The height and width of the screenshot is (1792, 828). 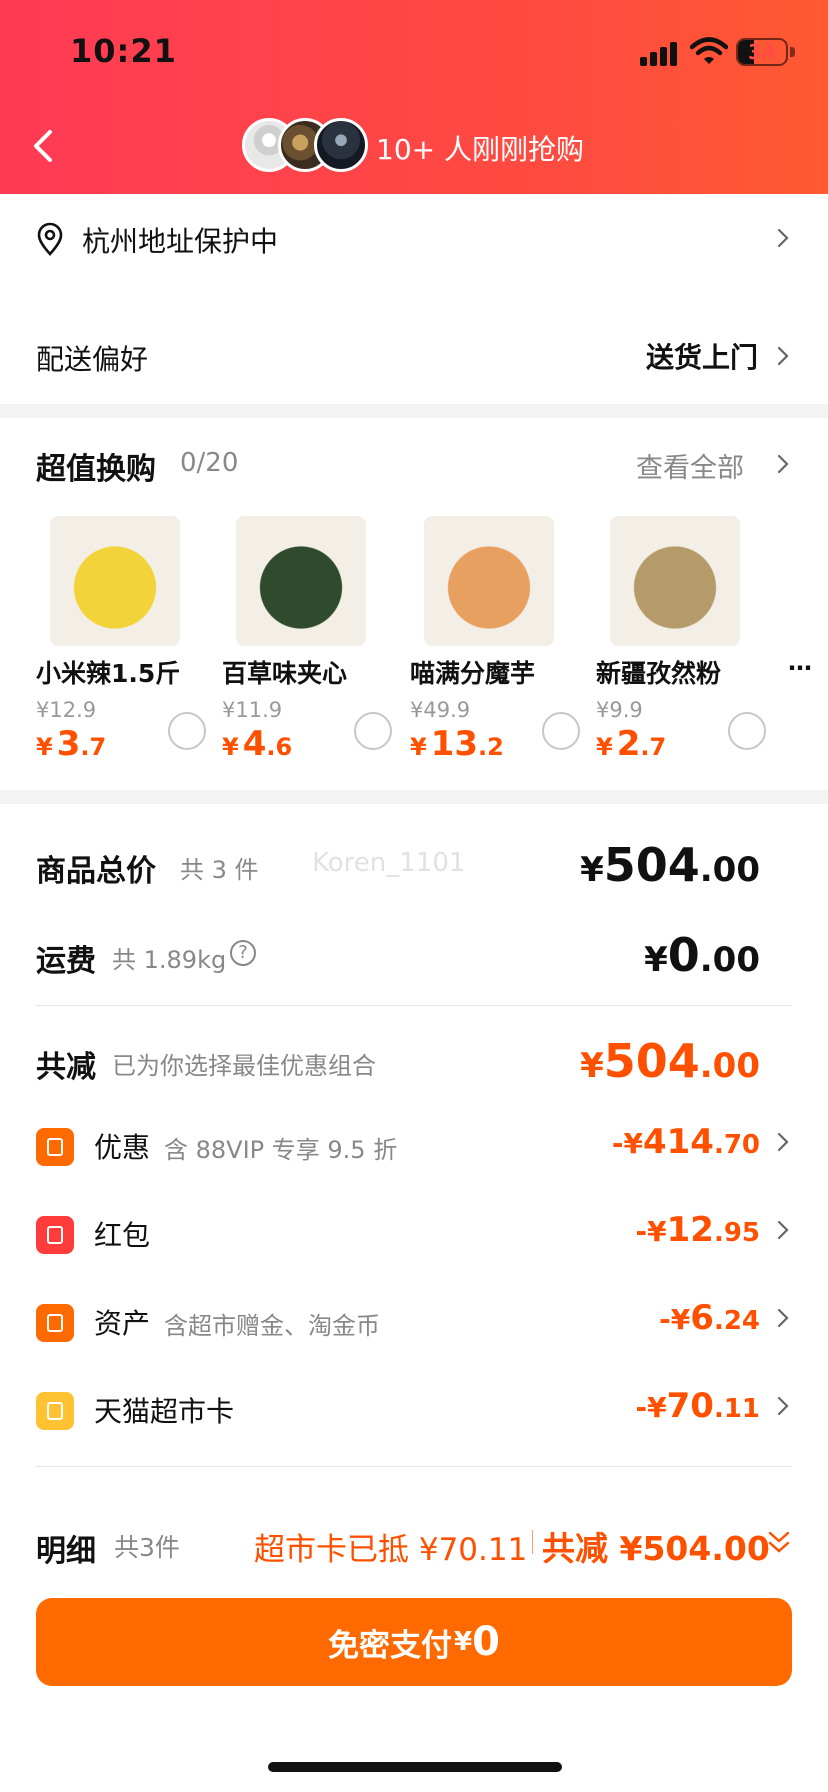 I want to click on battery-icon: 34, so click(x=762, y=52).